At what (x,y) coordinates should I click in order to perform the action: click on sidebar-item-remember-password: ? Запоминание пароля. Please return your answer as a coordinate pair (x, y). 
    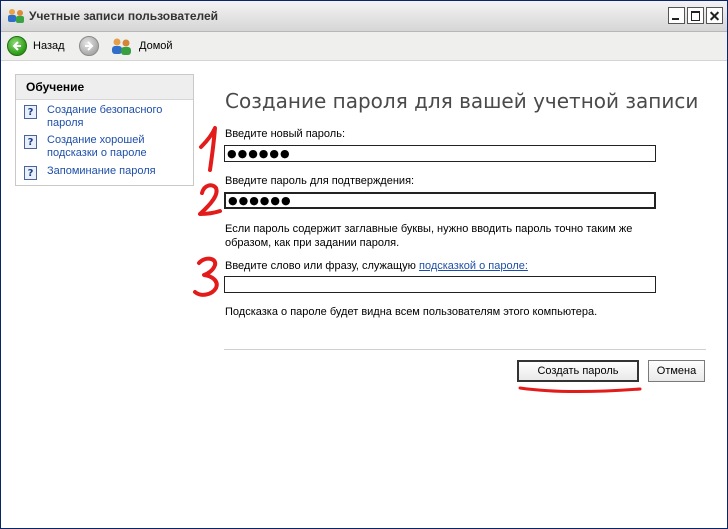
    Looking at the image, I should click on (108, 172).